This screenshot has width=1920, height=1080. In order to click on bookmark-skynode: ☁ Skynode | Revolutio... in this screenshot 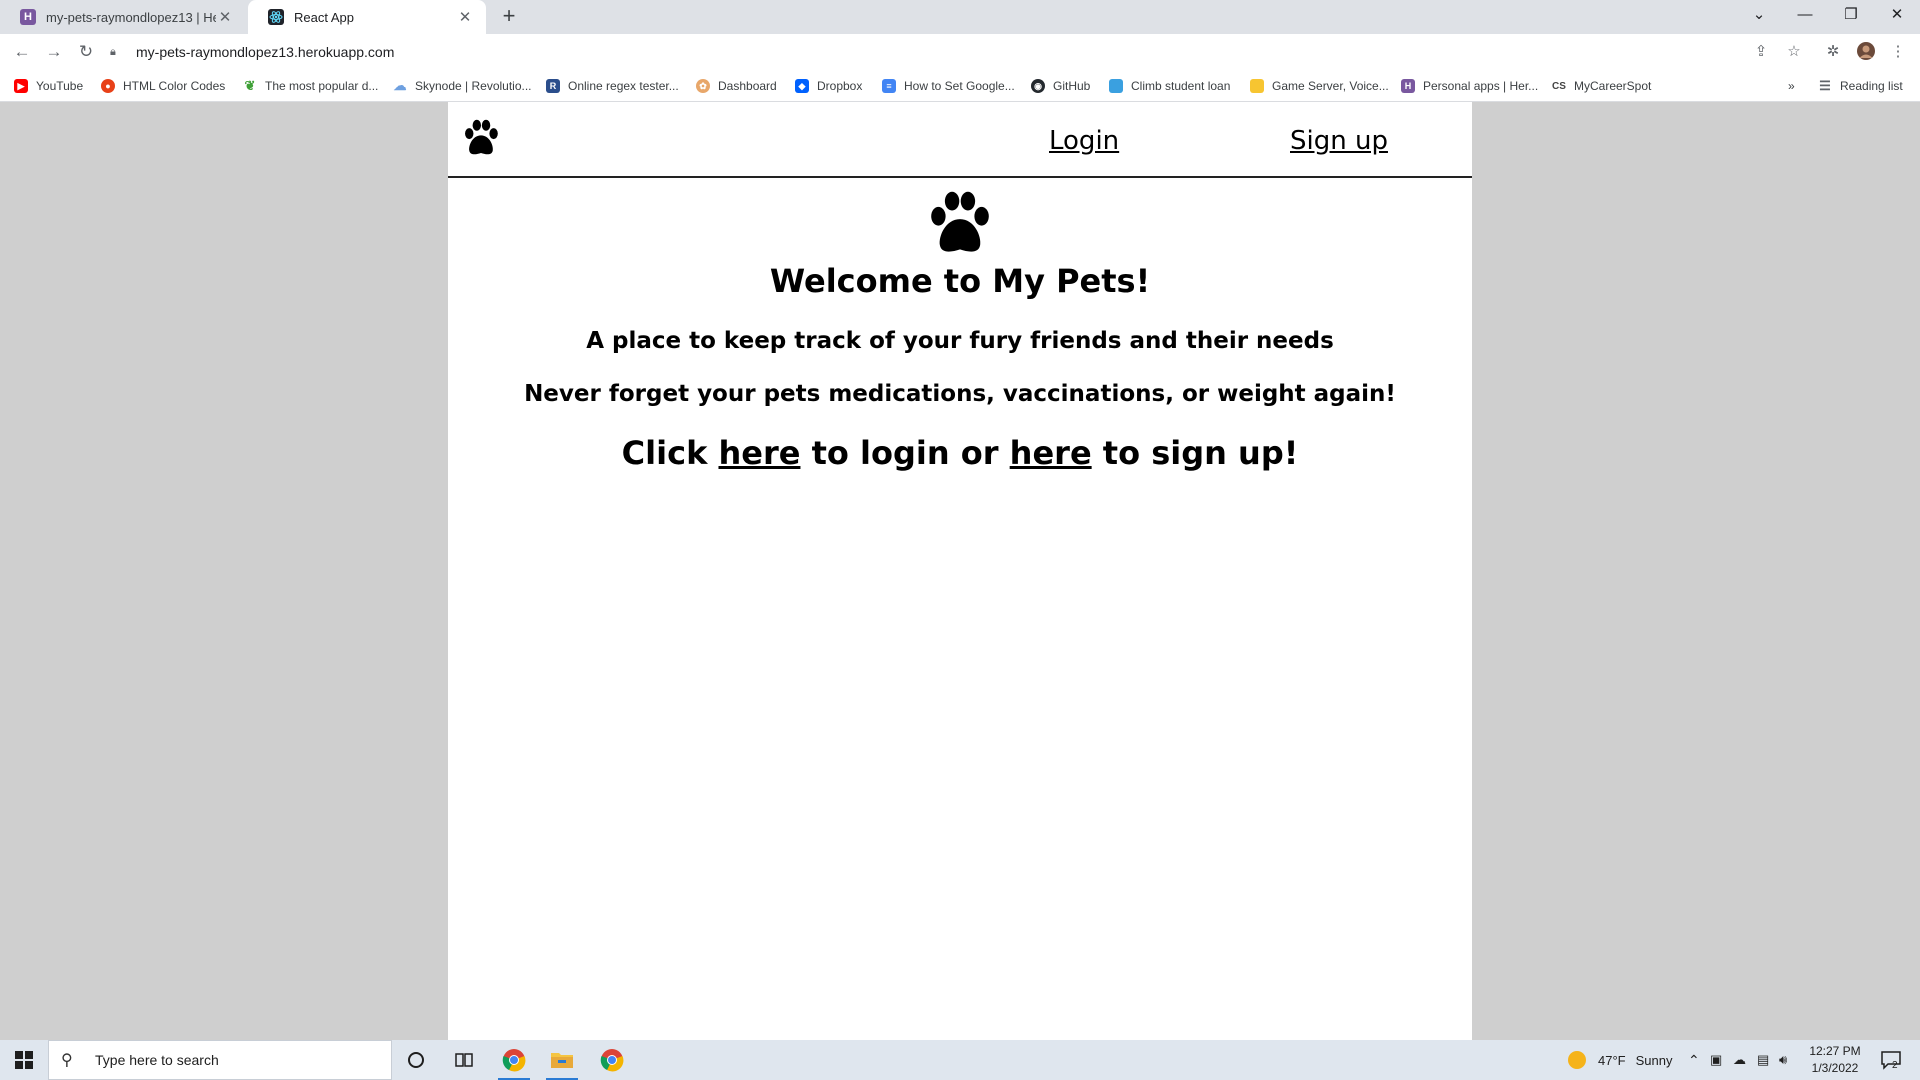, I will do `click(462, 86)`.